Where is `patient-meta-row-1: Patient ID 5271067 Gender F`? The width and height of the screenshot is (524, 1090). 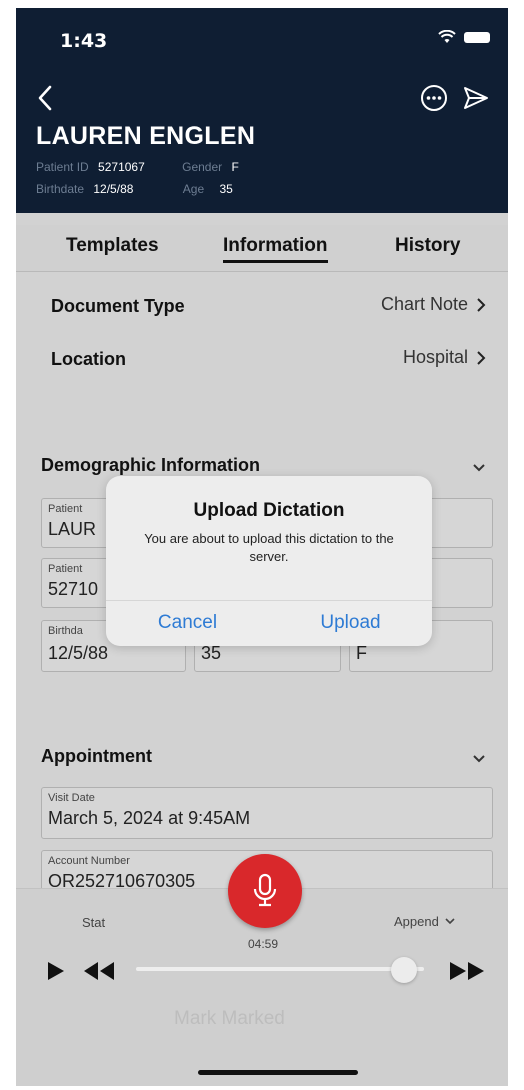 patient-meta-row-1: Patient ID 5271067 Gender F is located at coordinates (137, 167).